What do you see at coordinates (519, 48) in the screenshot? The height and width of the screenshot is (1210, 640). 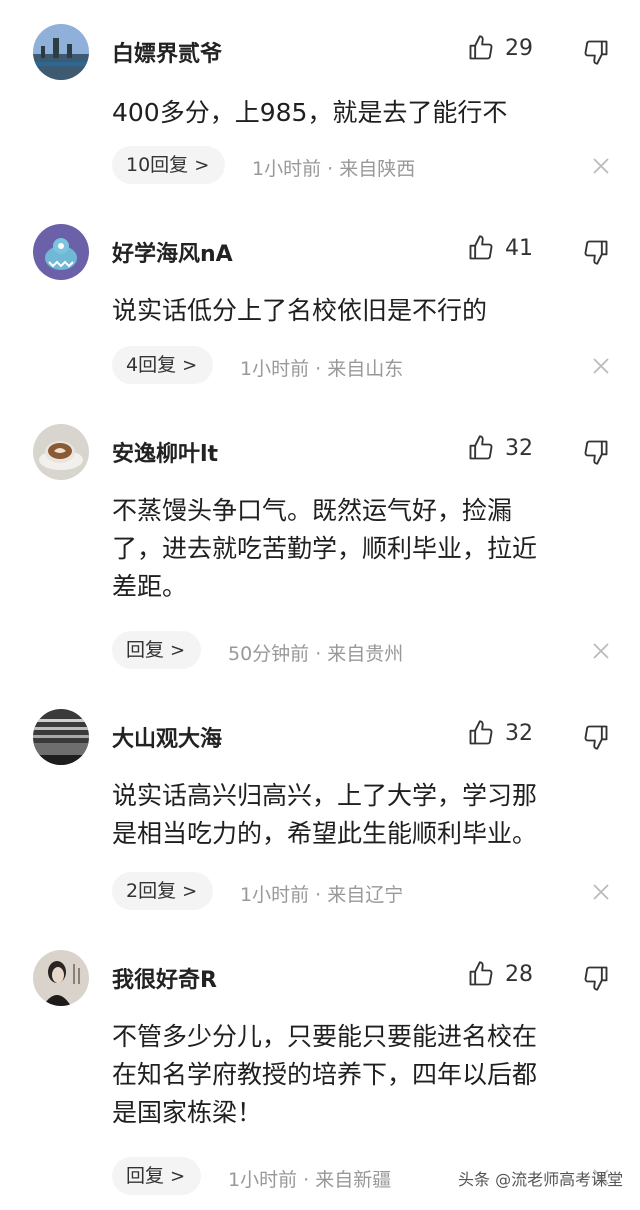 I see `like-count: 29` at bounding box center [519, 48].